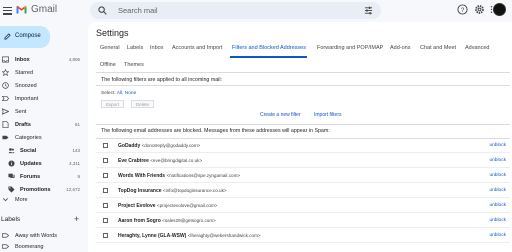 The height and width of the screenshot is (252, 512). Describe the element at coordinates (438, 48) in the screenshot. I see `tab-chat-and-meet: Chat and Meet` at that location.